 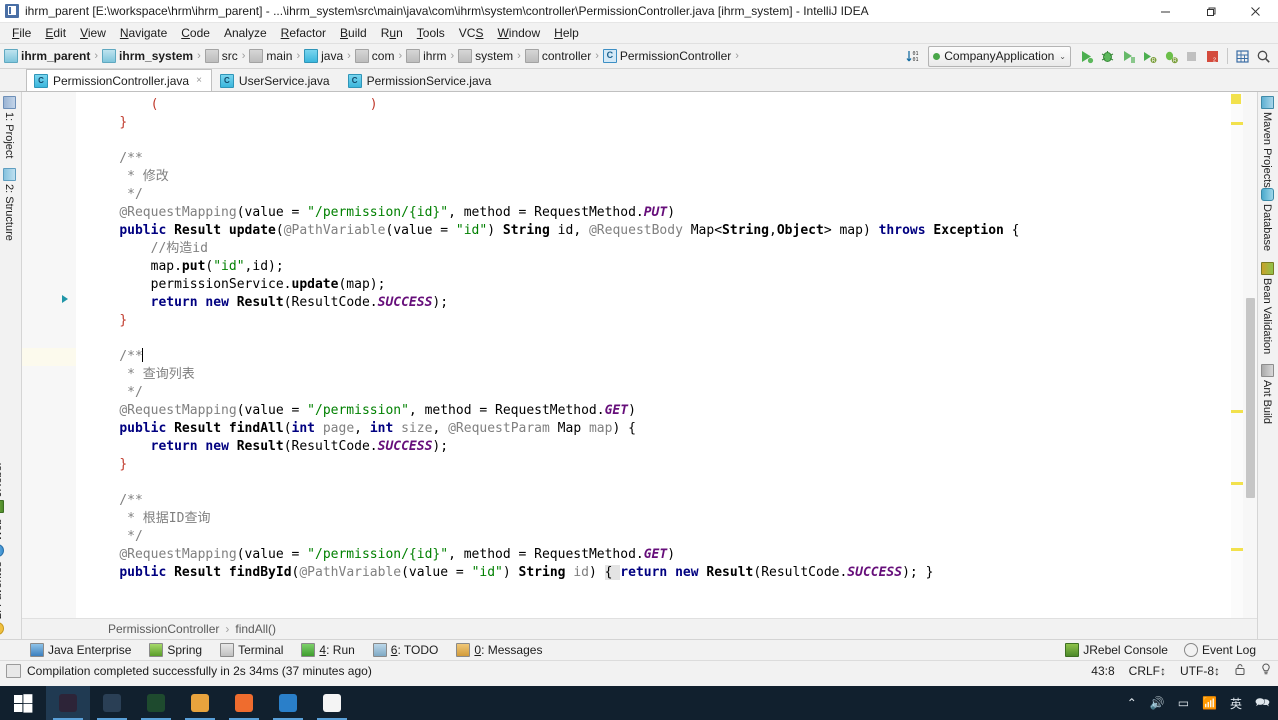 What do you see at coordinates (9, 204) in the screenshot?
I see `sidebar-item-structure: 2: Structure` at bounding box center [9, 204].